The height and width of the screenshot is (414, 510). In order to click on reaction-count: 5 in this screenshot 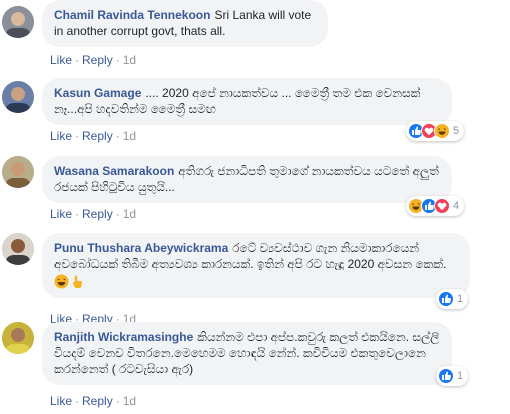, I will do `click(456, 131)`.